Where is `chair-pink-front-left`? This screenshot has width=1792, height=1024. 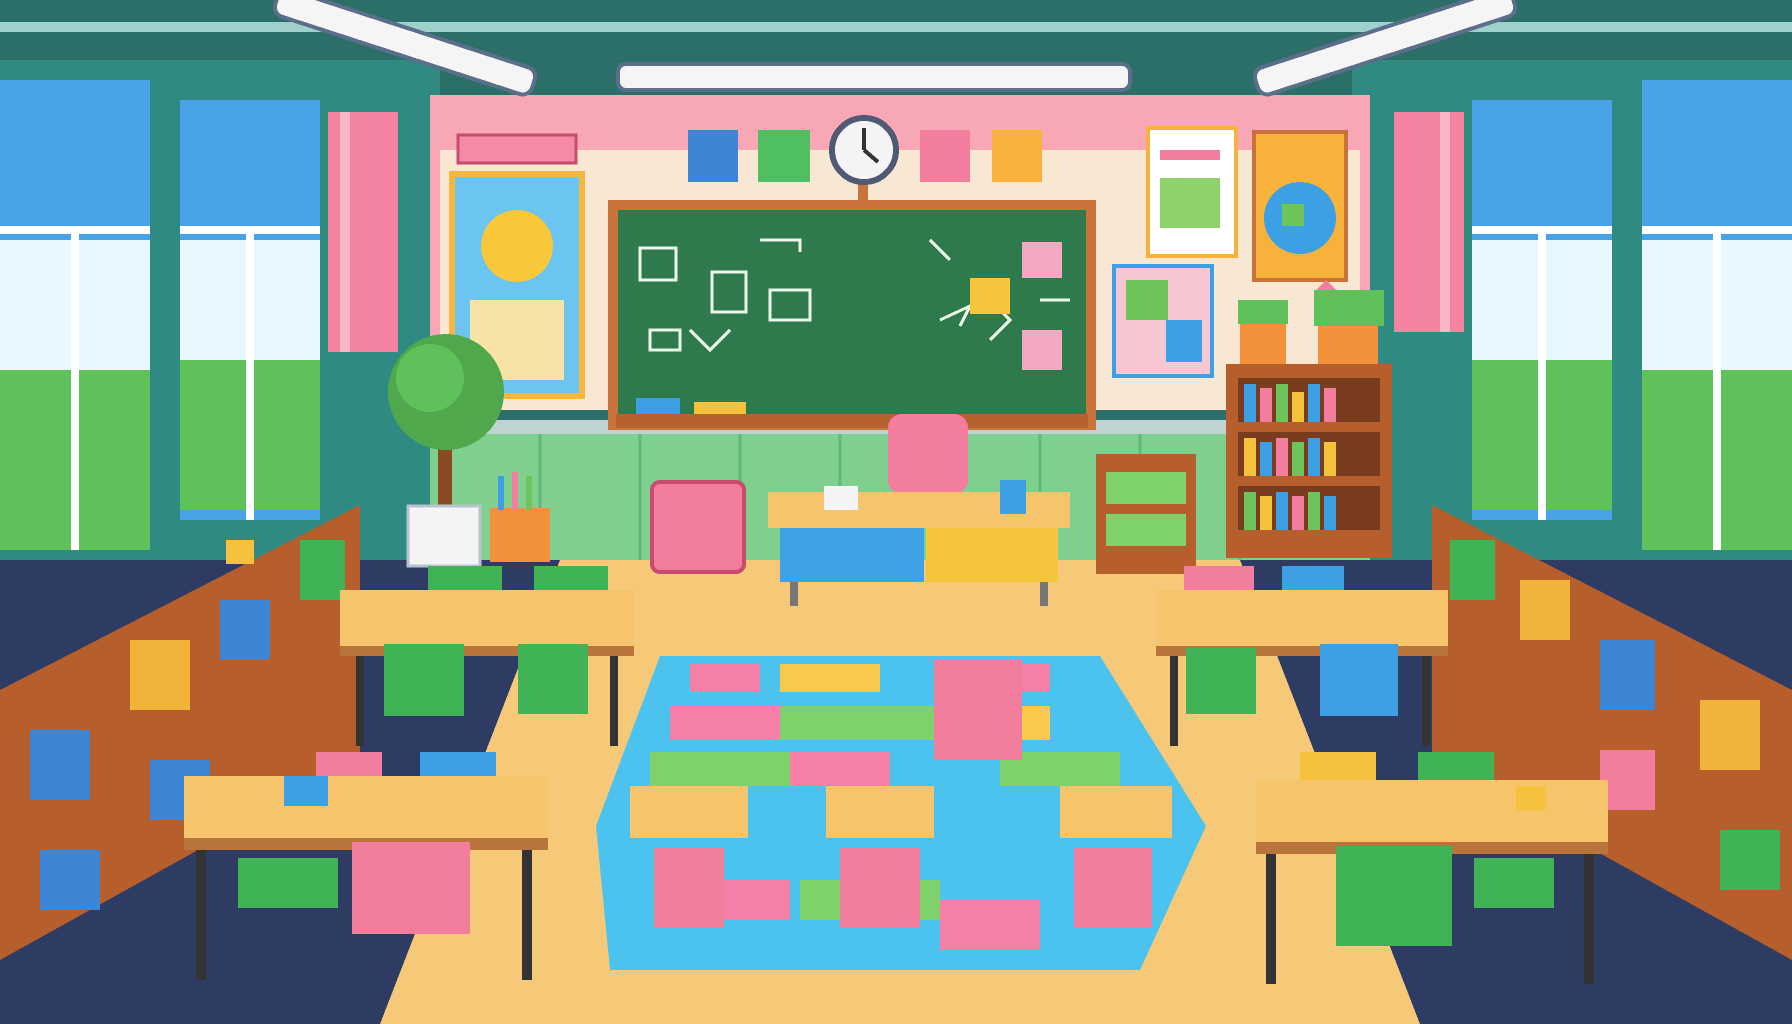 chair-pink-front-left is located at coordinates (411, 888).